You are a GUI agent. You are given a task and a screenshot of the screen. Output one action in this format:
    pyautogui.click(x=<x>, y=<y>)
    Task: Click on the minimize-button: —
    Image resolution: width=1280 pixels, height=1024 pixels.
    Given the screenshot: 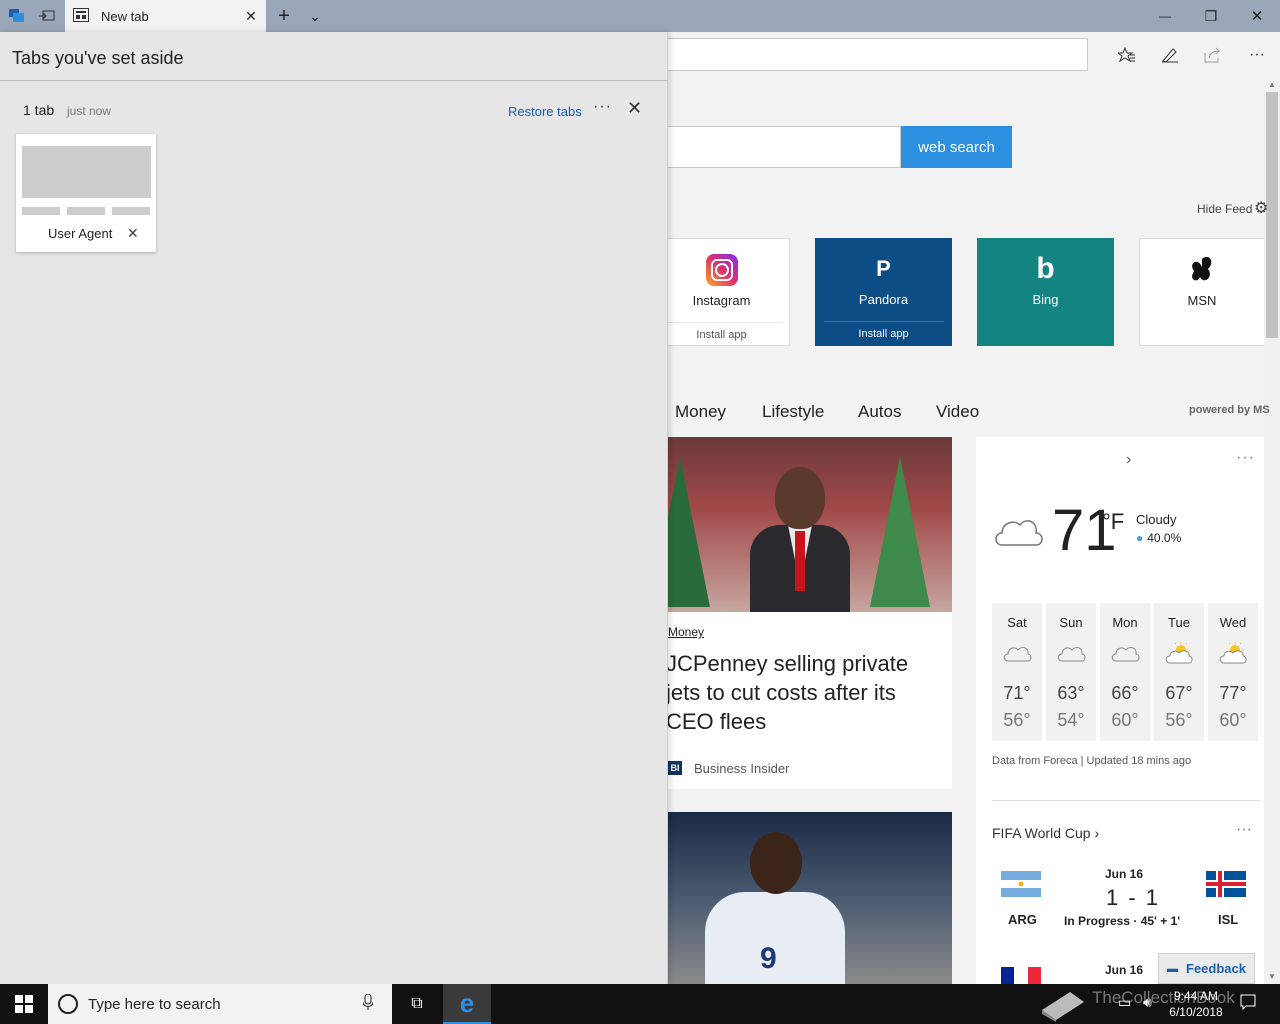 What is the action you would take?
    pyautogui.click(x=1165, y=16)
    